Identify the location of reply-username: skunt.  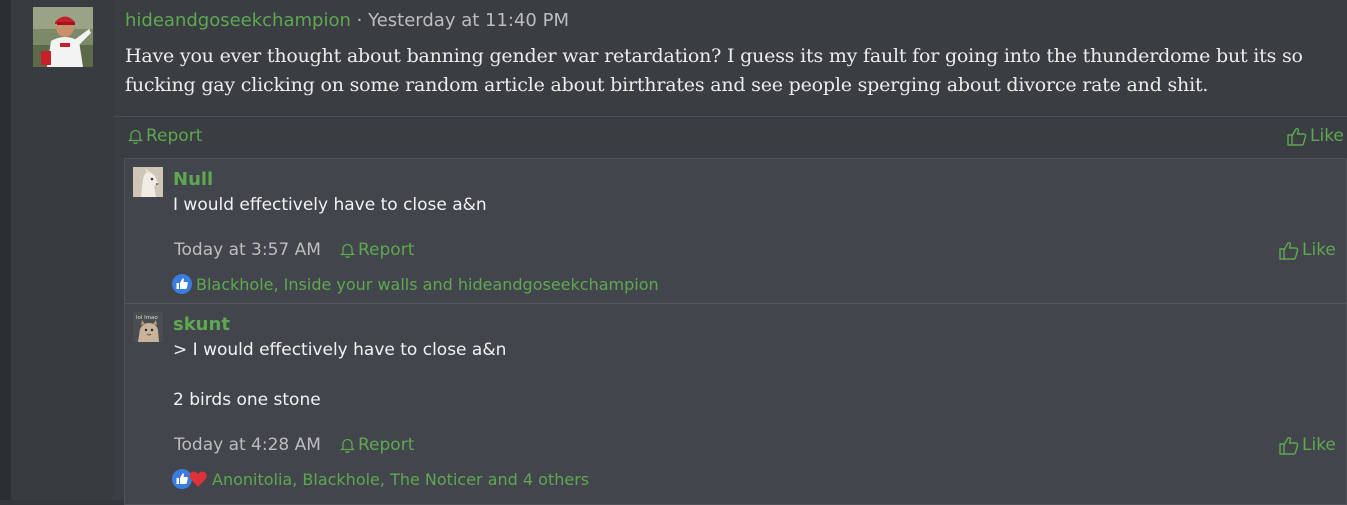
(201, 325).